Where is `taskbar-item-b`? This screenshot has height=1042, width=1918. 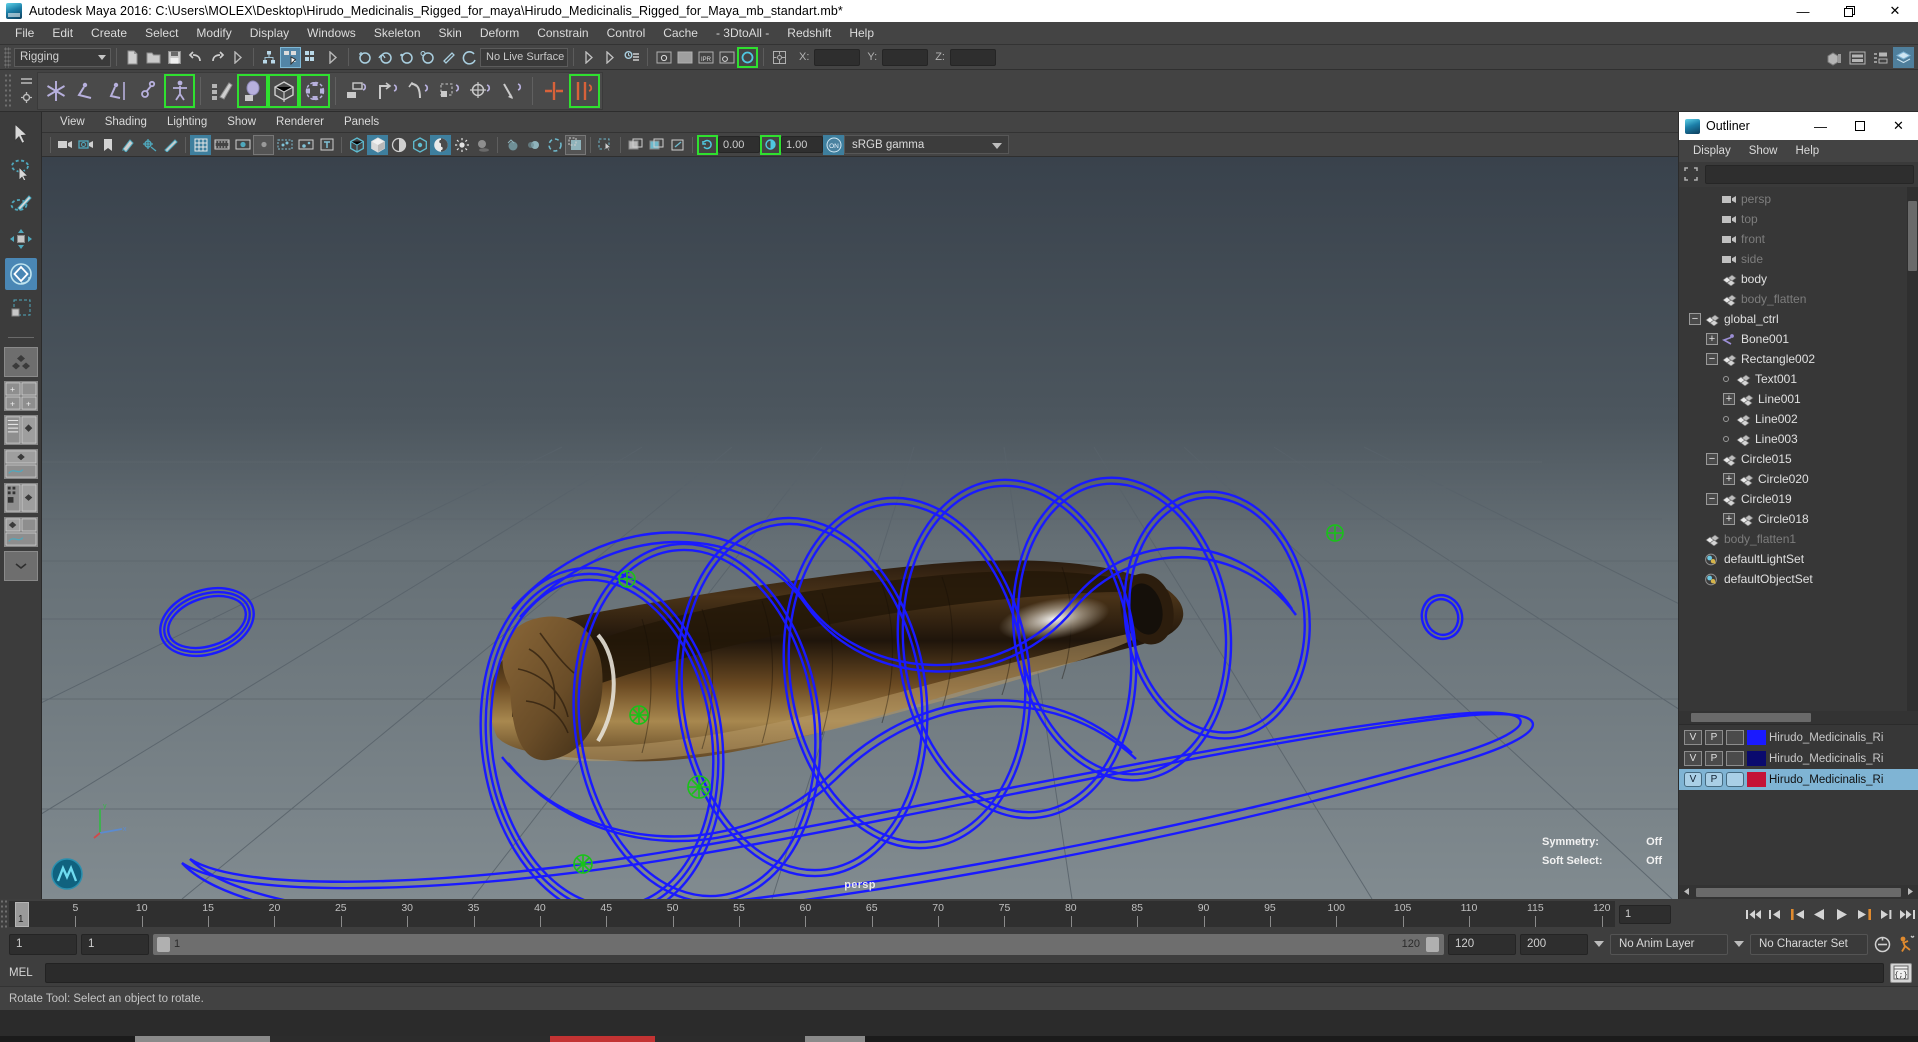
taskbar-item-b is located at coordinates (410, 1039).